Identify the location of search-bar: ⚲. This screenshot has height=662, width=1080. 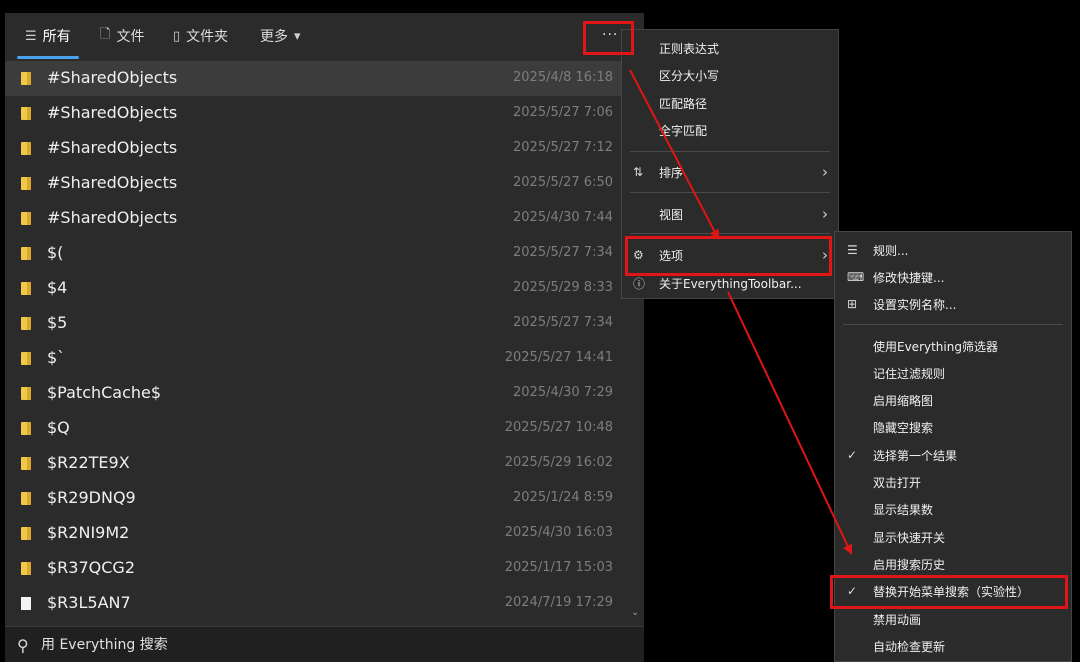
(324, 644).